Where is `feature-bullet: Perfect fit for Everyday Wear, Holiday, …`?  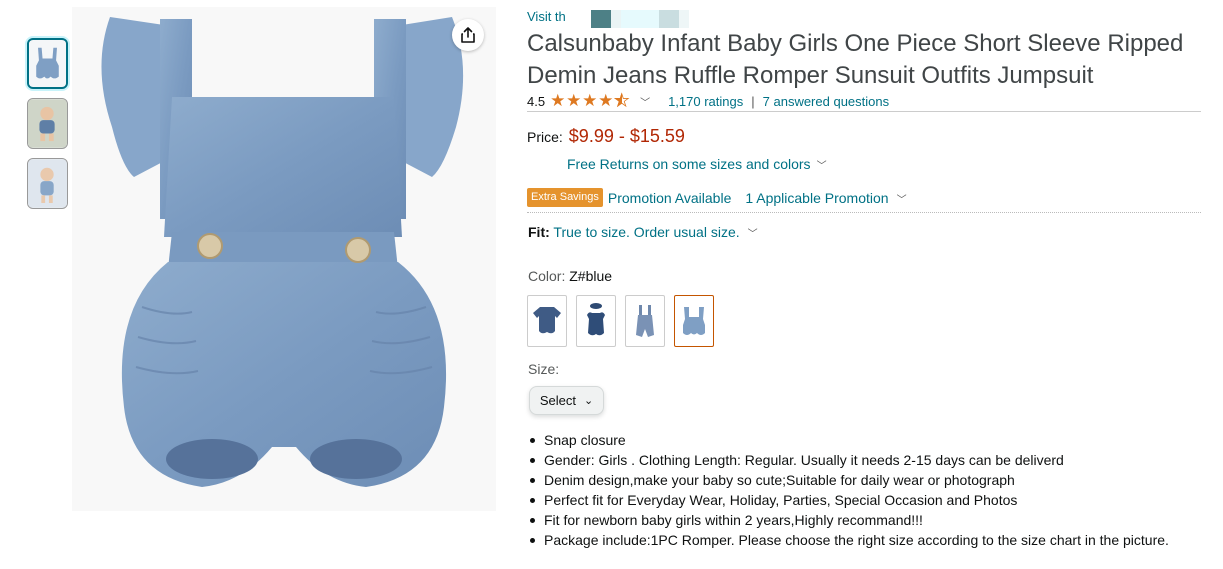
feature-bullet: Perfect fit for Everyday Wear, Holiday, … is located at coordinates (848, 500).